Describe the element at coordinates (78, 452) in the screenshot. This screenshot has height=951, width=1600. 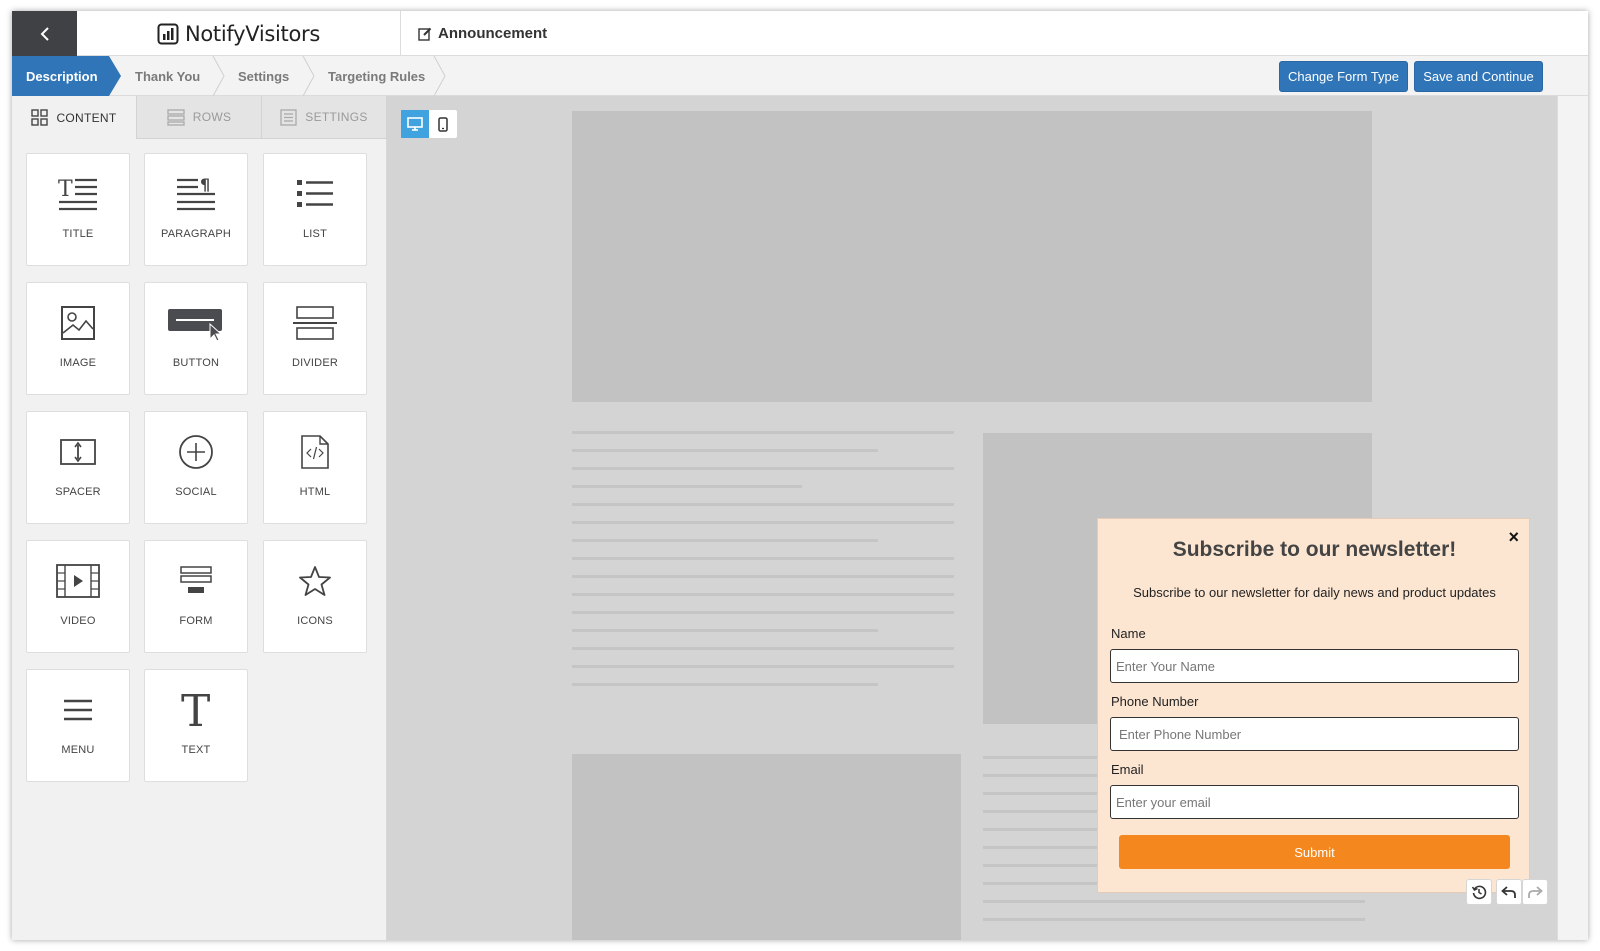
I see `spacer-icon` at that location.